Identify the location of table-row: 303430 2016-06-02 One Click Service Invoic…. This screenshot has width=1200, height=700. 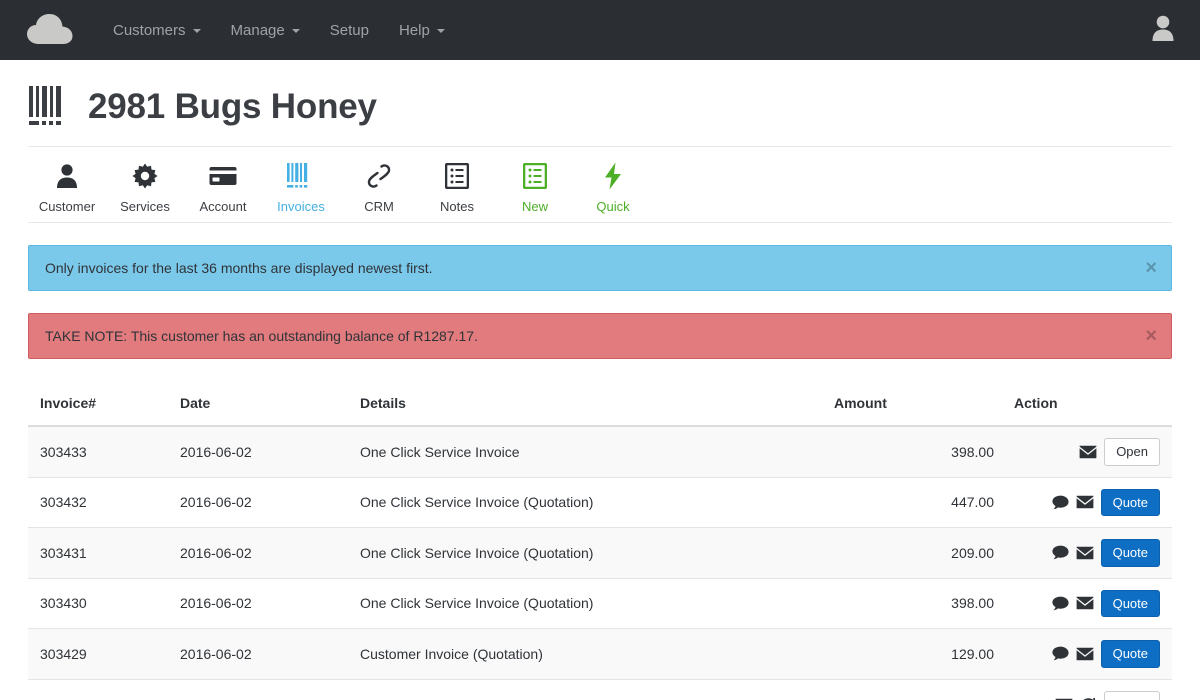
(600, 604).